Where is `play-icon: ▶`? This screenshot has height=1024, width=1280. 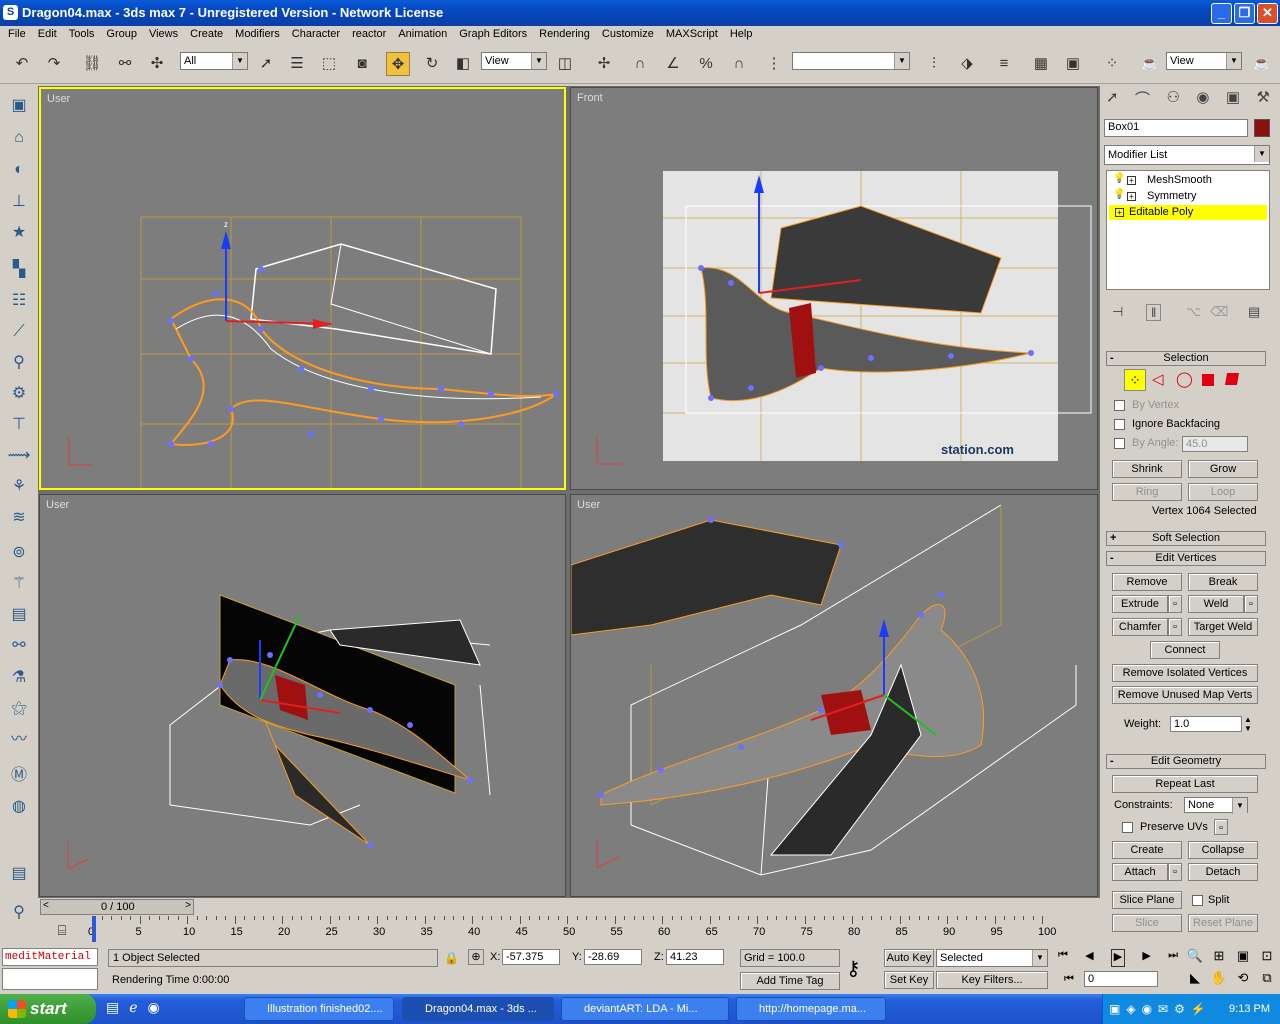 play-icon: ▶ is located at coordinates (1118, 958).